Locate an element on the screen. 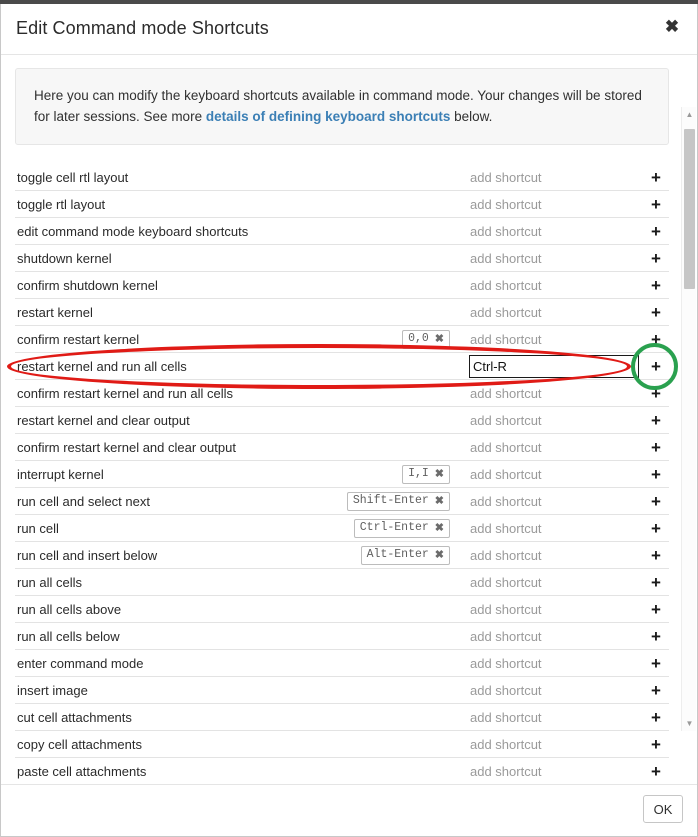 This screenshot has height=837, width=698. table-row: copy cell attachments add shortcut + is located at coordinates (342, 744).